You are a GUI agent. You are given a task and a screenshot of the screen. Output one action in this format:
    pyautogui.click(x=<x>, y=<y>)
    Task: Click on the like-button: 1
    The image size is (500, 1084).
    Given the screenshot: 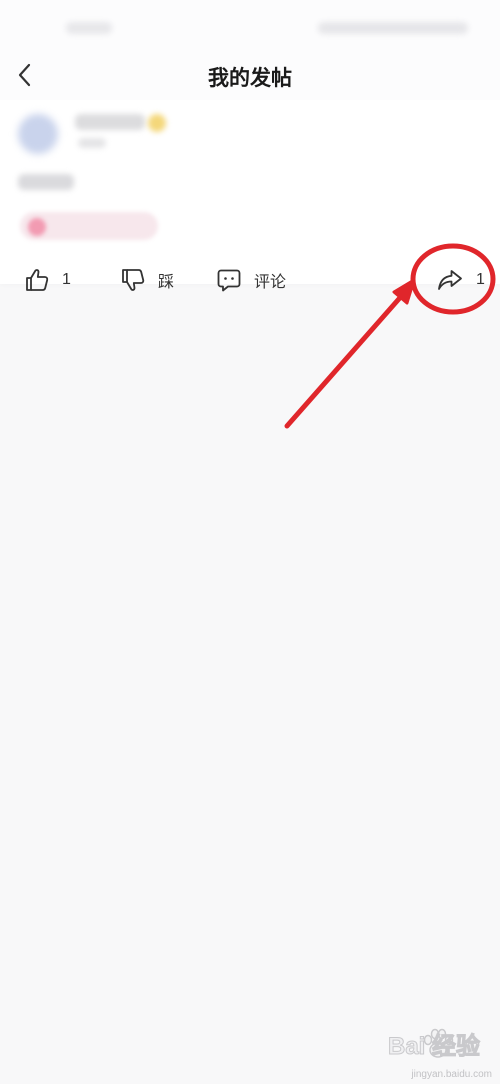 What is the action you would take?
    pyautogui.click(x=47, y=280)
    